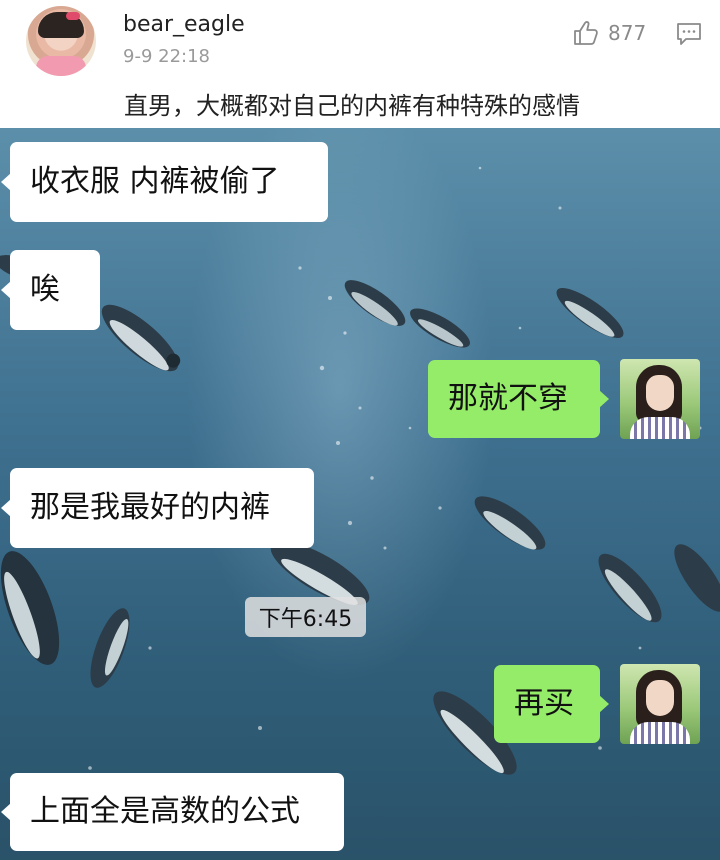 The image size is (720, 860). Describe the element at coordinates (150, 507) in the screenshot. I see `message-text: 那是我最好的内裤` at that location.